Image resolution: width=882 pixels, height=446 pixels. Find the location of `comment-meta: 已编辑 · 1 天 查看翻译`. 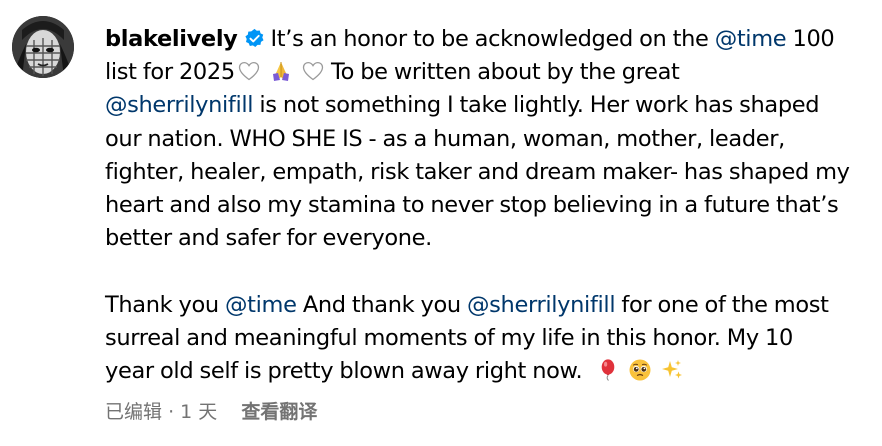

comment-meta: 已编辑 · 1 天 查看翻译 is located at coordinates (211, 412).